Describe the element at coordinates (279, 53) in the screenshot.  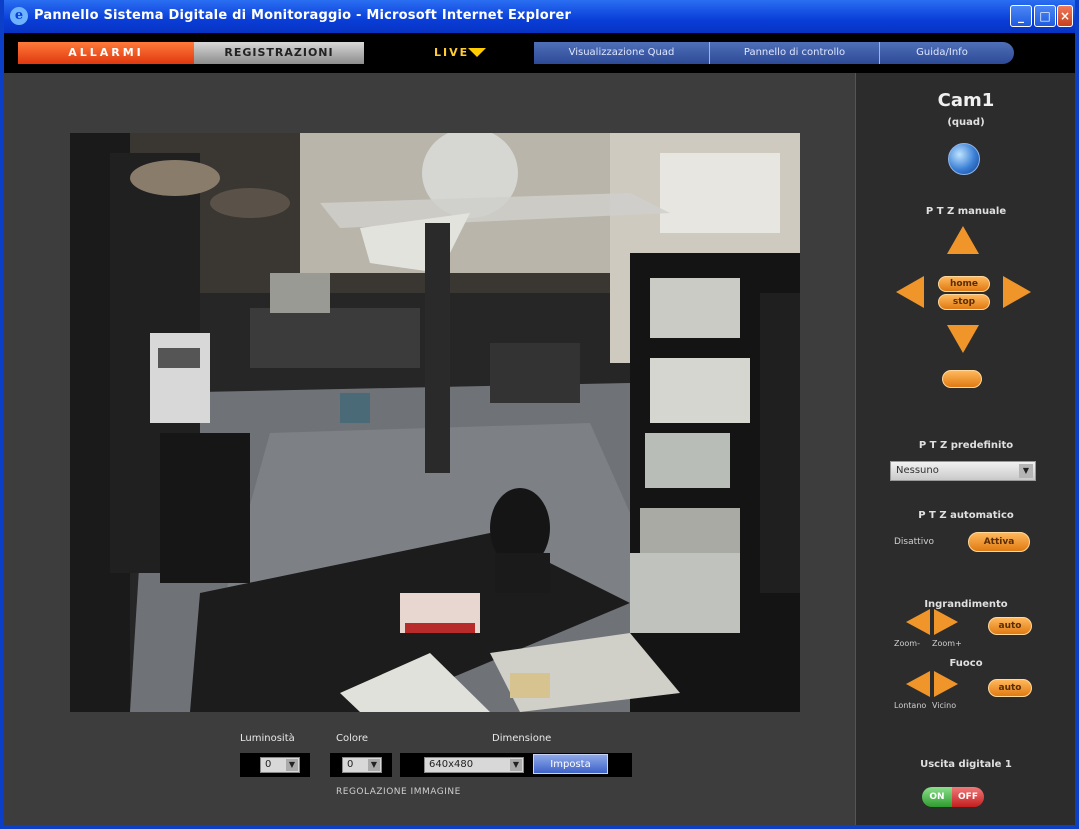
I see `tab-registrazioni: REGISTRAZIONI` at that location.